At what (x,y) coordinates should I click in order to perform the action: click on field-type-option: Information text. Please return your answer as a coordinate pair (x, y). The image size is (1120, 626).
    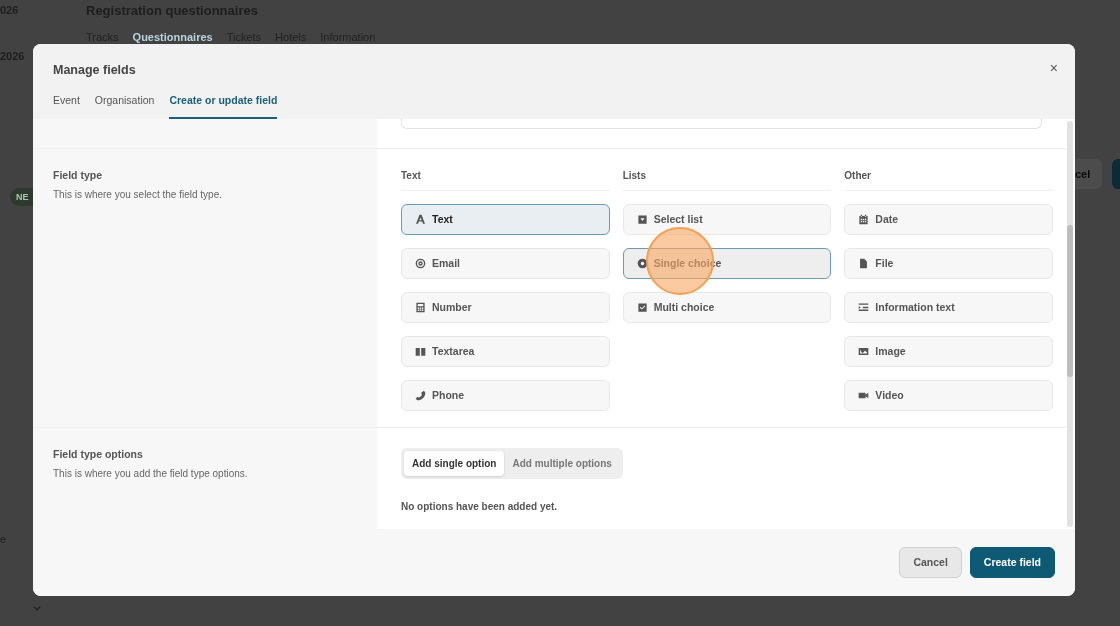
    Looking at the image, I should click on (948, 307).